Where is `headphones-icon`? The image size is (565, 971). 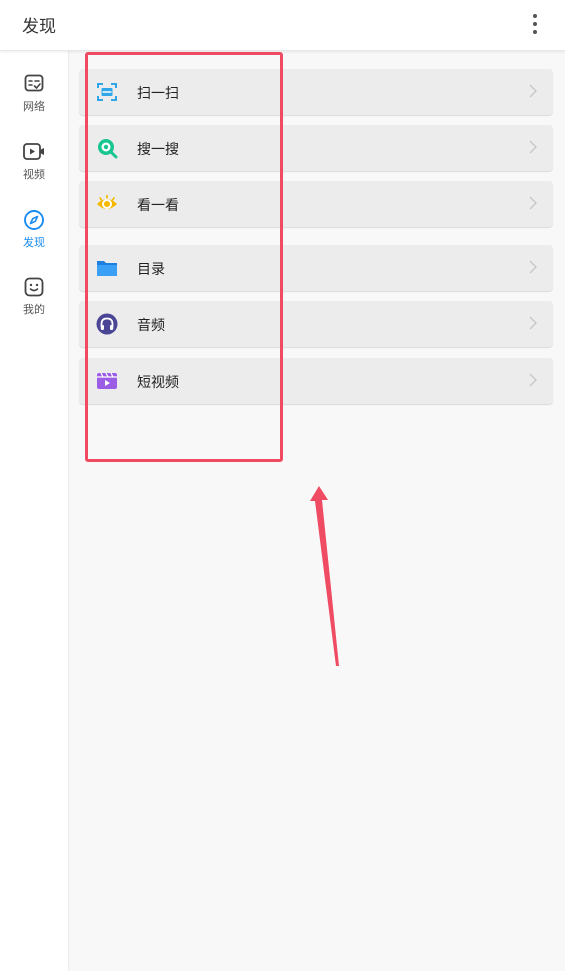 headphones-icon is located at coordinates (107, 324).